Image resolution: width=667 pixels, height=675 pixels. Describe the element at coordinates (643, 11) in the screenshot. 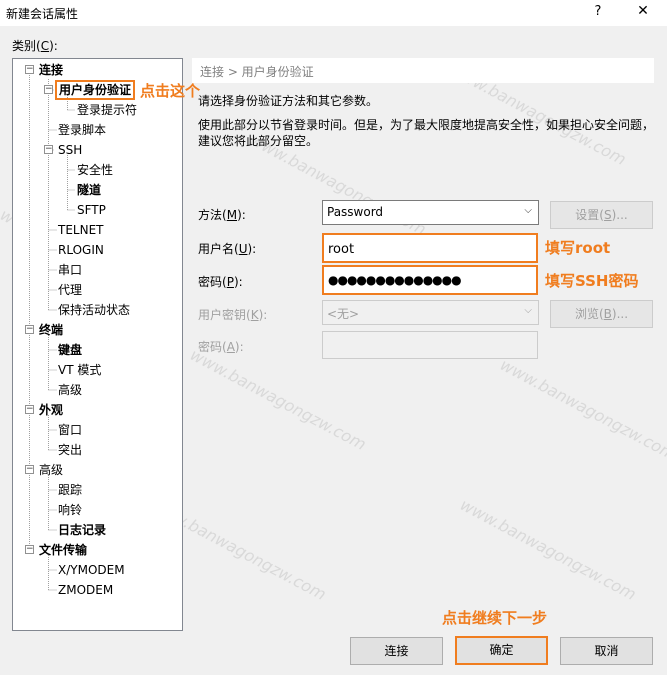

I see `close-icon: ✕` at that location.